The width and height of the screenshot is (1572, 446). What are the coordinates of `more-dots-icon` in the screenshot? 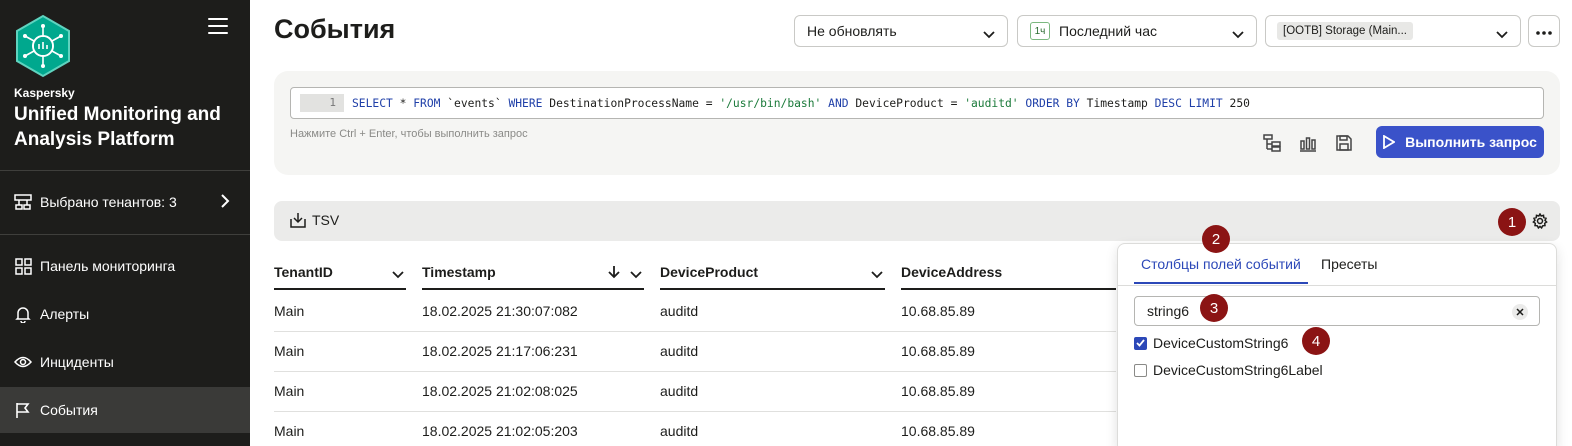 It's located at (1544, 31).